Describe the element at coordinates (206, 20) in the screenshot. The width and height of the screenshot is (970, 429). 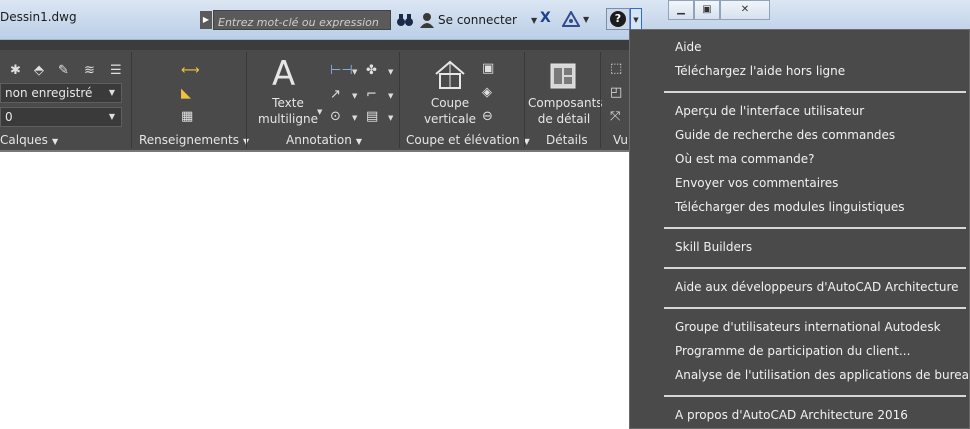
I see `search-expand-icon: ▶` at that location.